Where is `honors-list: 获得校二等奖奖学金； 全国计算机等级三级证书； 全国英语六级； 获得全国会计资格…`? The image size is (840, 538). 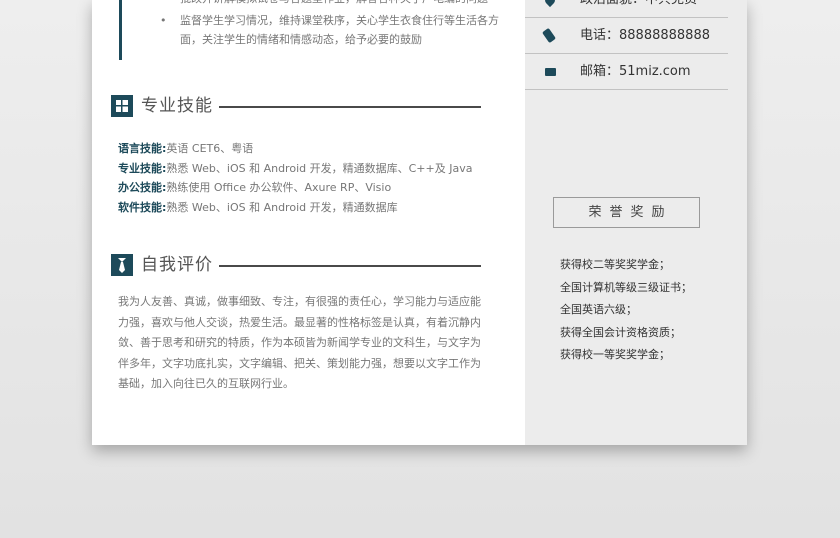
honors-list: 获得校二等奖奖学金； 全国计算机等级三级证书； 全国英语六级； 获得全国会计资格… is located at coordinates (626, 310).